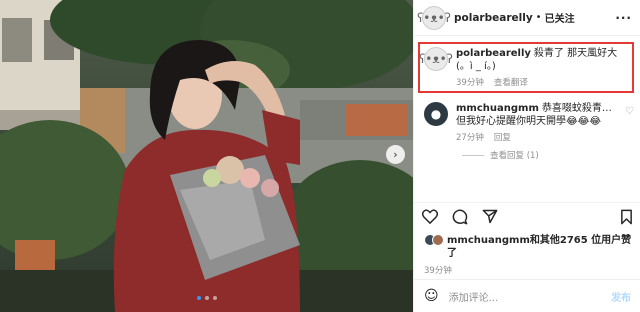  What do you see at coordinates (527, 295) in the screenshot?
I see `add-comment-bar: ☺ 添加评论... 发布` at bounding box center [527, 295].